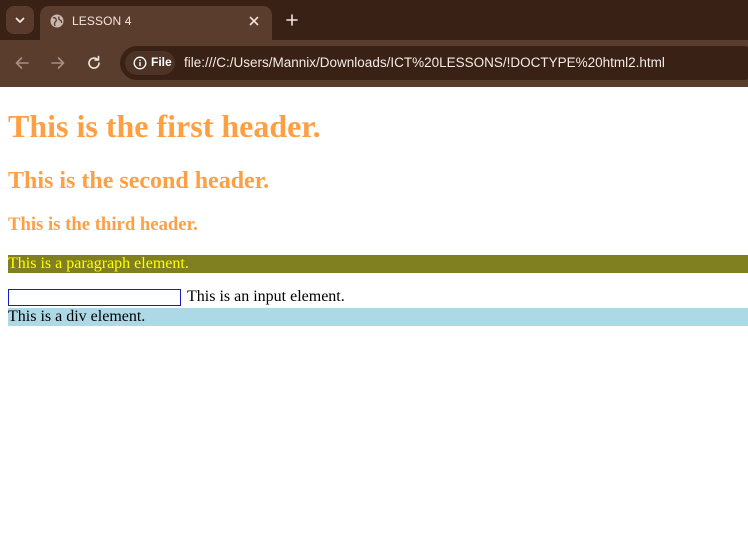 The width and height of the screenshot is (748, 538). I want to click on reload-button, so click(94, 63).